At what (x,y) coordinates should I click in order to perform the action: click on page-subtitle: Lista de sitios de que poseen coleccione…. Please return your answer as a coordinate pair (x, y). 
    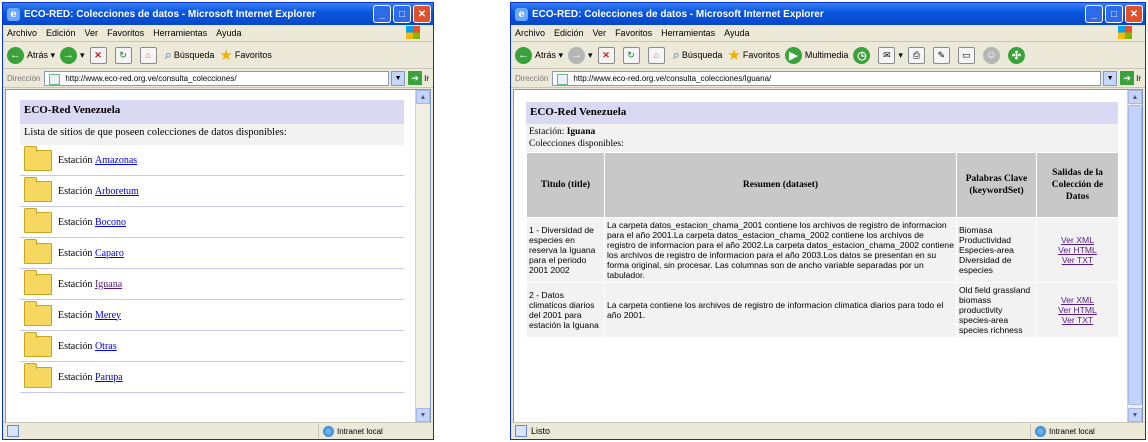
    Looking at the image, I should click on (212, 134).